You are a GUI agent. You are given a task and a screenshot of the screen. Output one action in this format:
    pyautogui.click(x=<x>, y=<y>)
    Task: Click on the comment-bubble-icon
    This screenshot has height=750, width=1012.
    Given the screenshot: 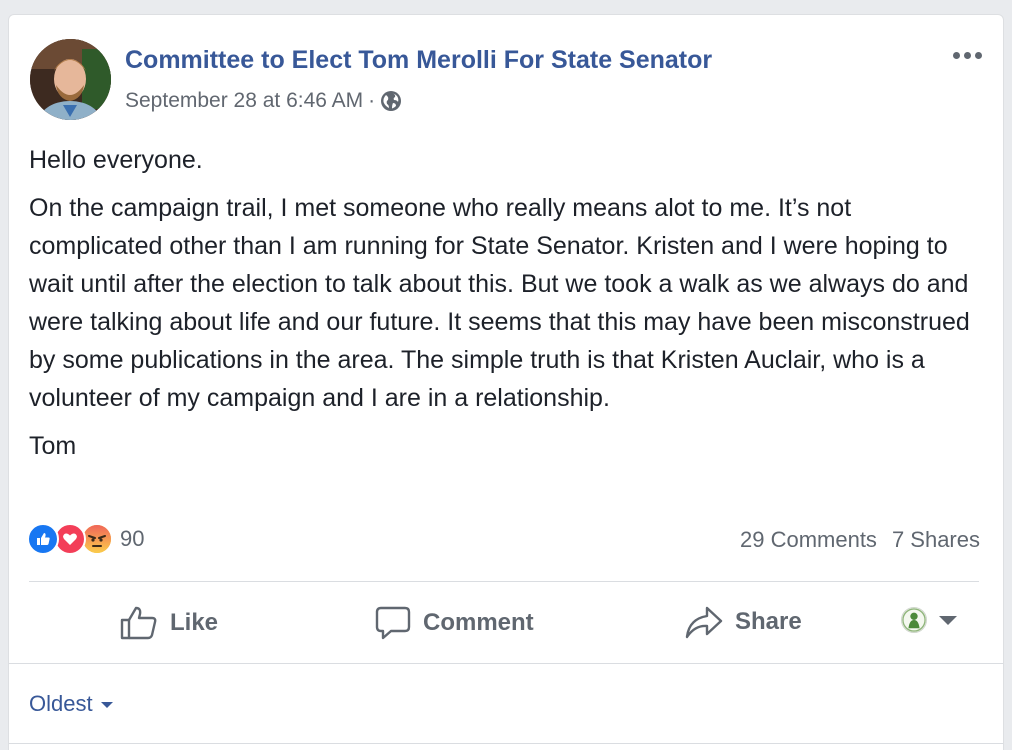 What is the action you would take?
    pyautogui.click(x=393, y=623)
    